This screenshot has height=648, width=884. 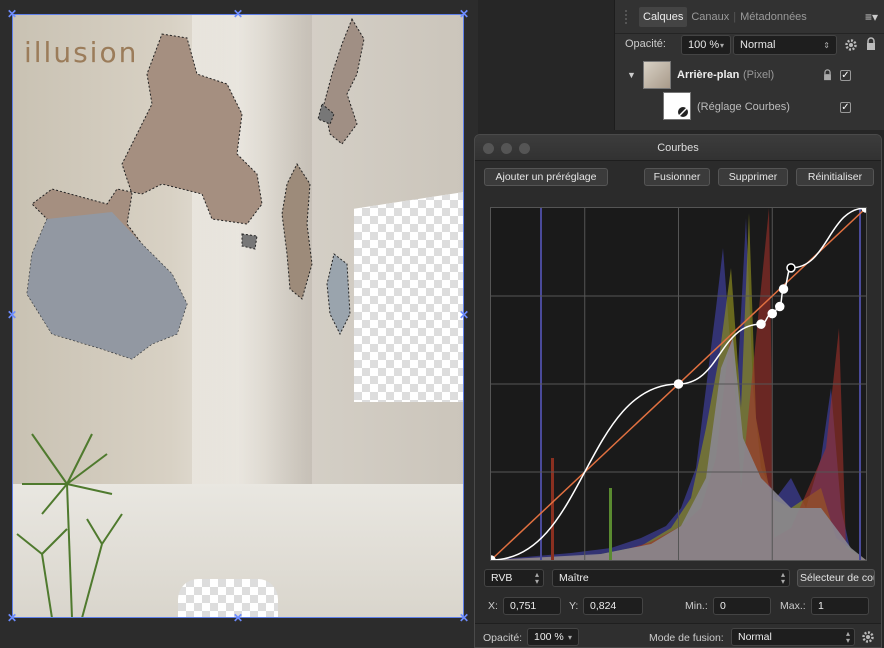 I want to click on tab-metadata: Métadonnées, so click(x=773, y=17).